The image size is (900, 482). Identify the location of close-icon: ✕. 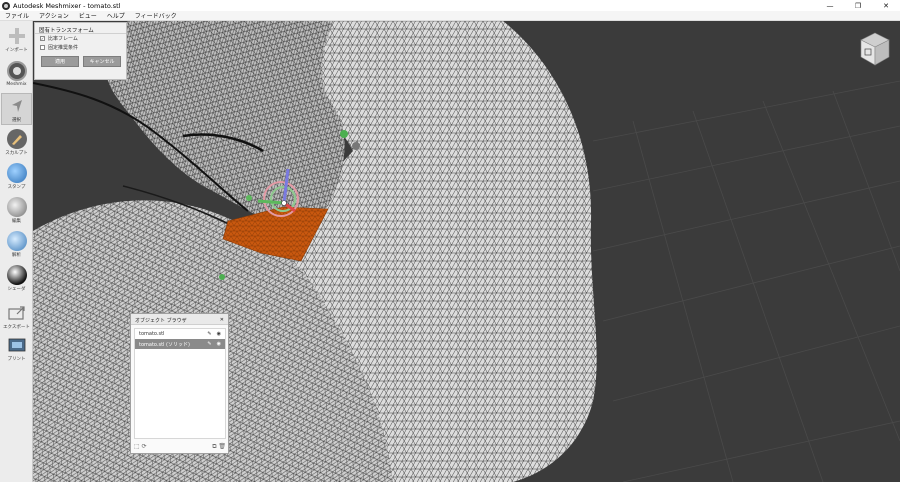
(222, 320).